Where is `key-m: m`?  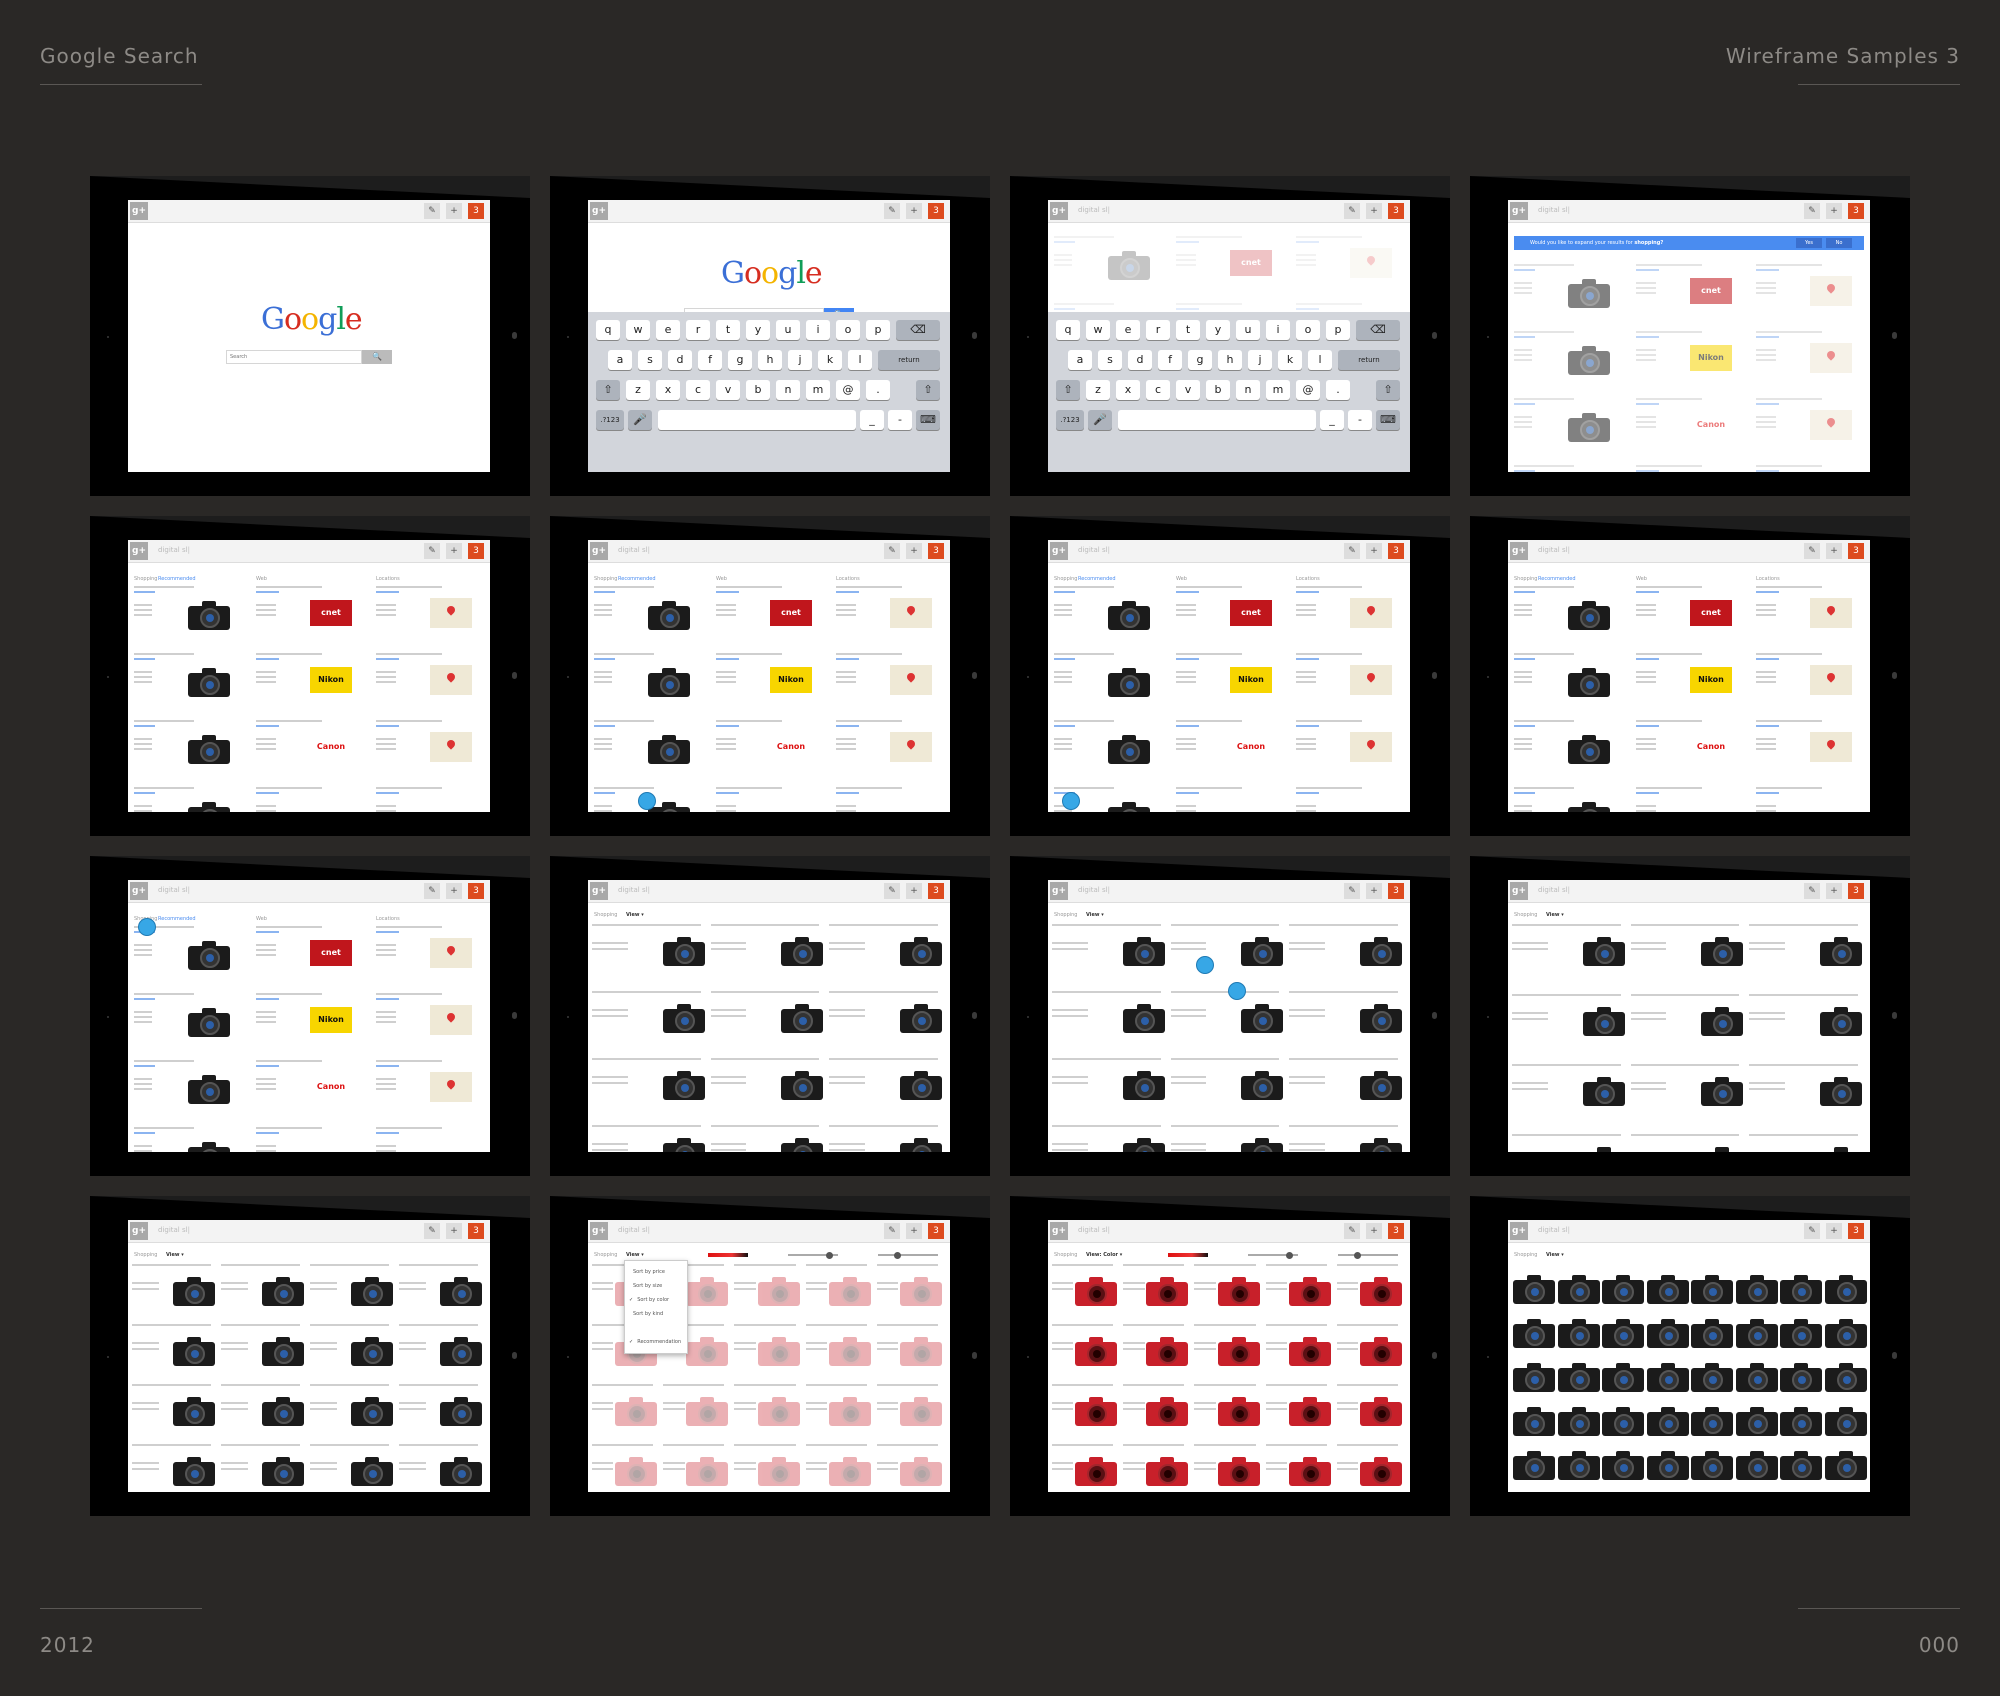
key-m: m is located at coordinates (818, 390).